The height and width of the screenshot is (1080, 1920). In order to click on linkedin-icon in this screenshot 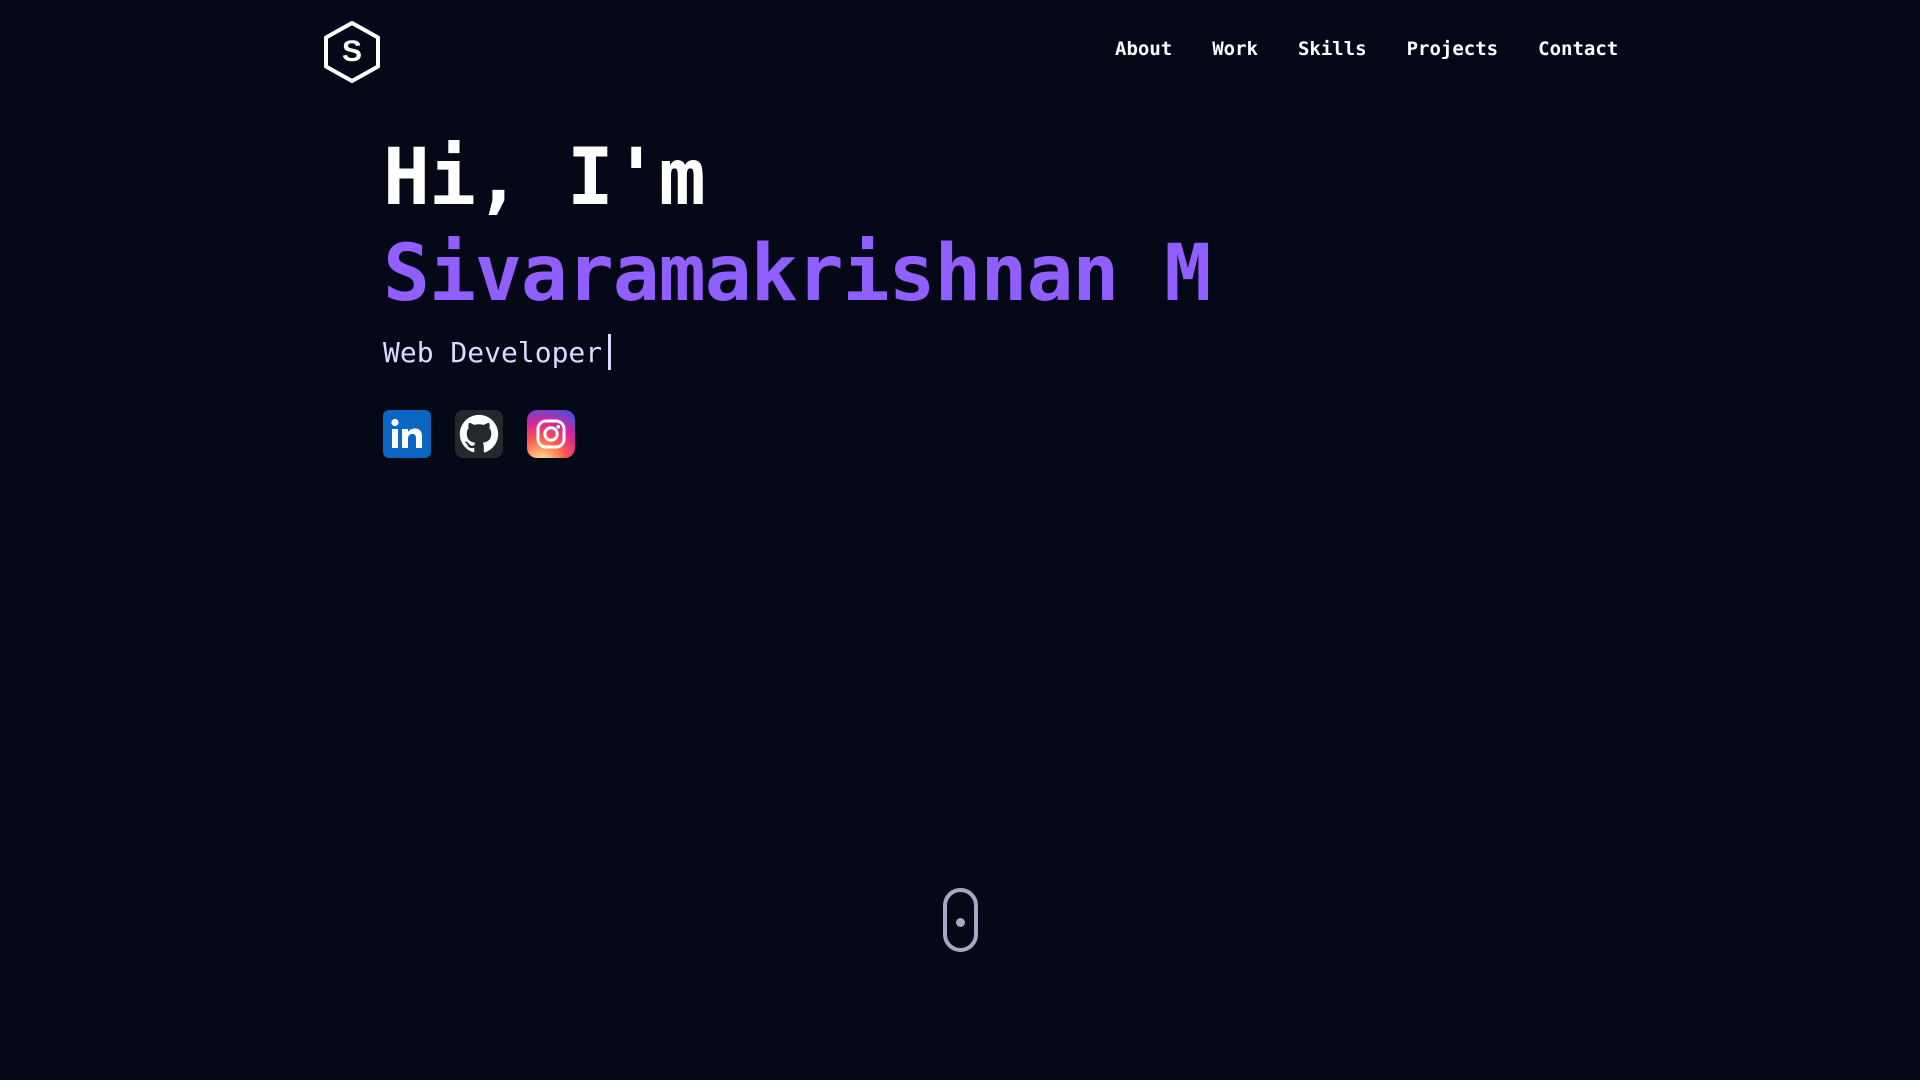, I will do `click(407, 434)`.